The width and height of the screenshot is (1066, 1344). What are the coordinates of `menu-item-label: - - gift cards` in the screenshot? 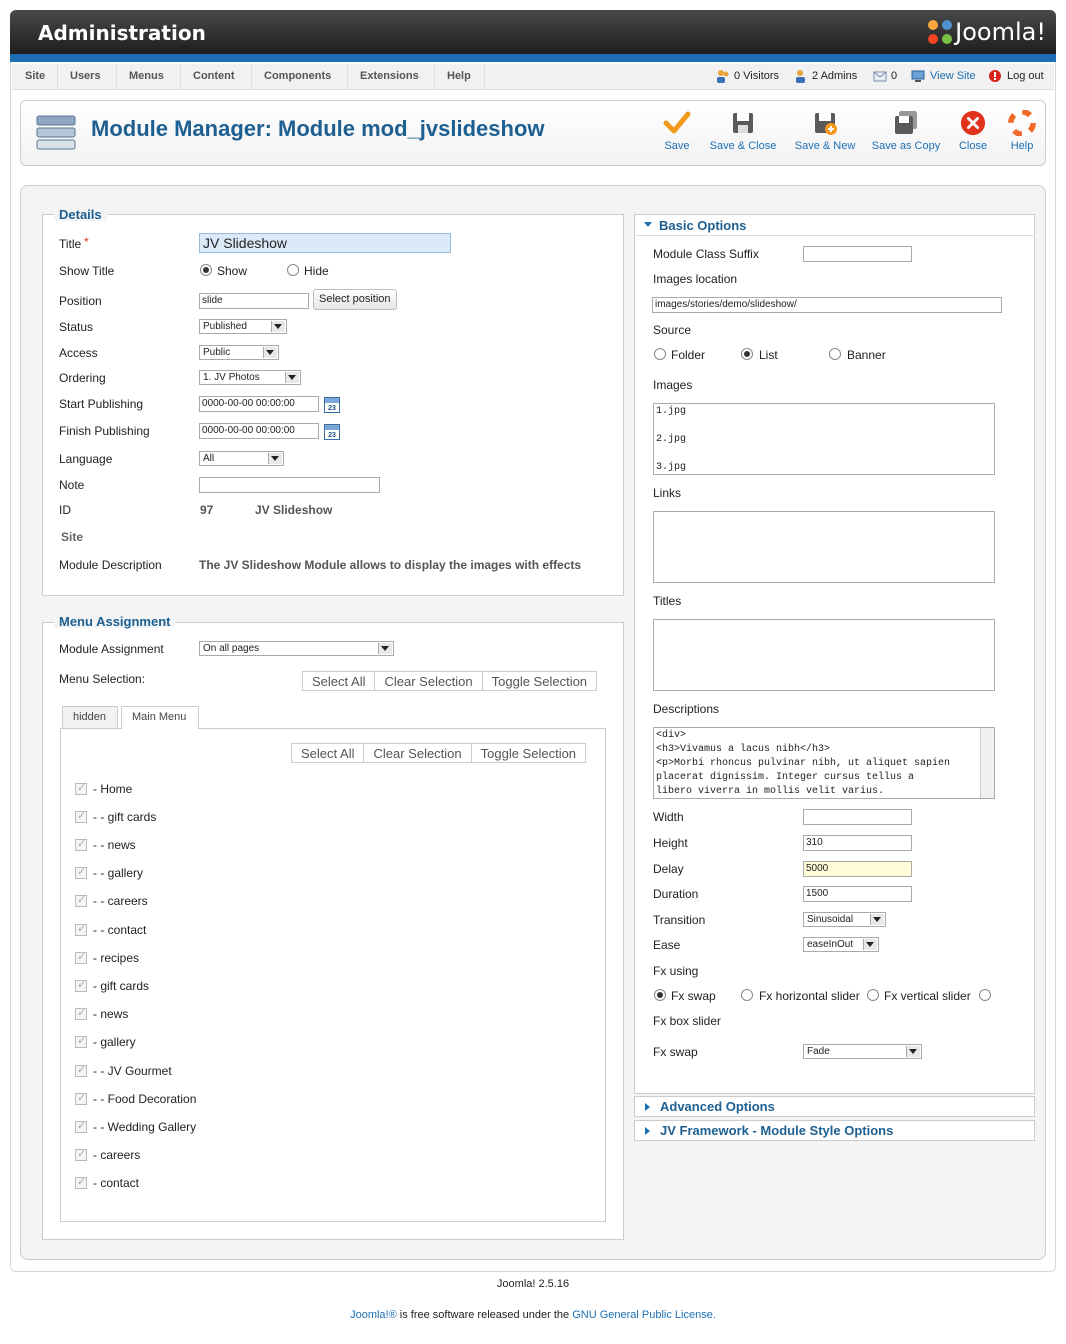 It's located at (125, 817).